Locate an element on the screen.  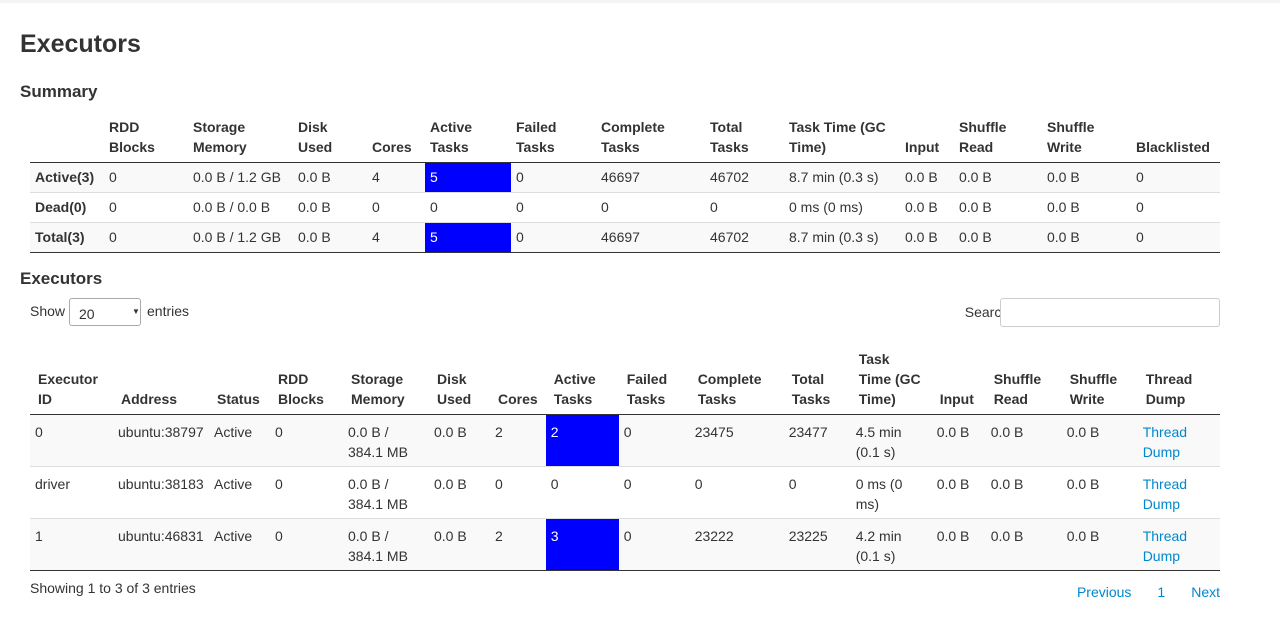
summary-active-tasks-highlight: 5 is located at coordinates (468, 177).